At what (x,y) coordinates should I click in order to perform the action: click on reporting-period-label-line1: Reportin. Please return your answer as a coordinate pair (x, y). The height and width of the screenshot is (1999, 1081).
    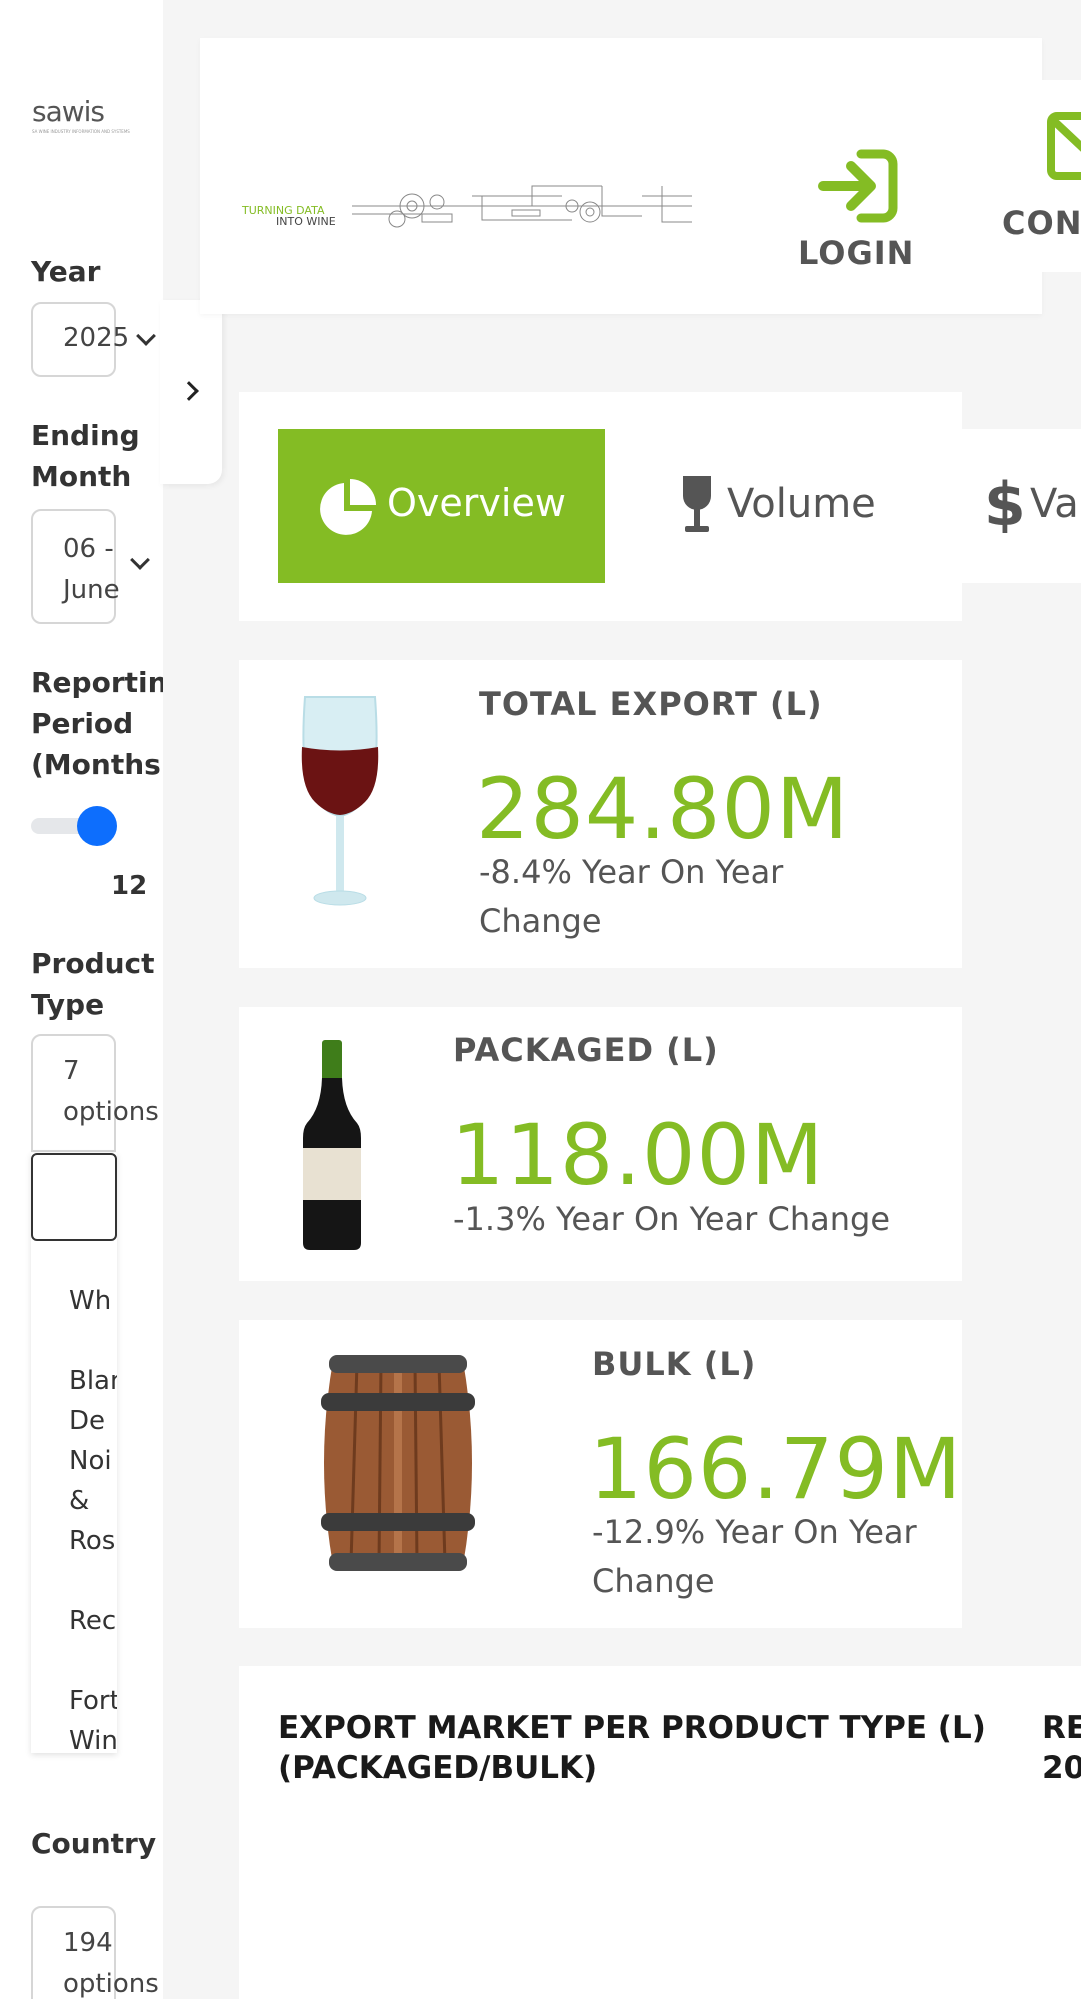
    Looking at the image, I should click on (97, 682).